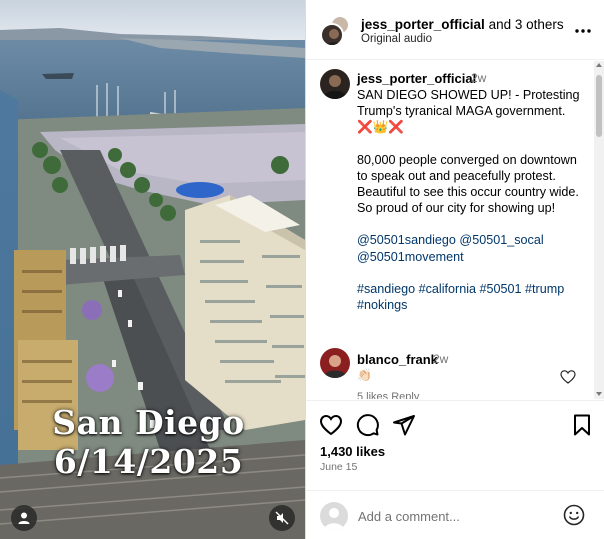 The width and height of the screenshot is (604, 539). What do you see at coordinates (416, 78) in the screenshot?
I see `caption-username: jess_porter_official` at bounding box center [416, 78].